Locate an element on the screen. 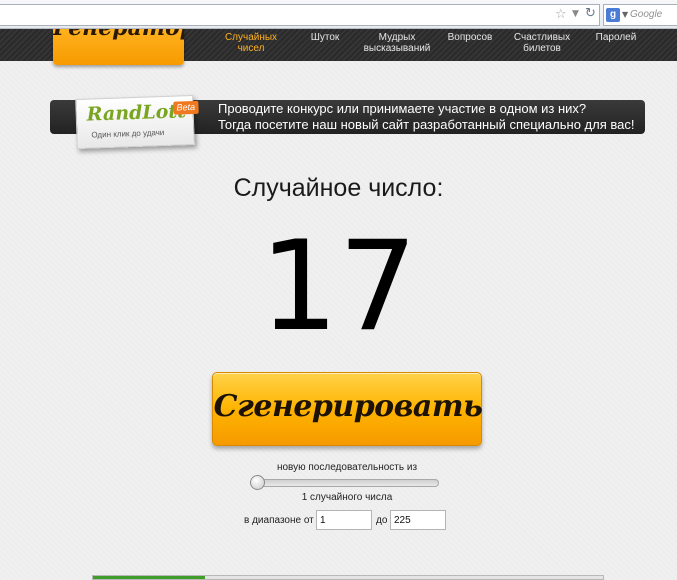 This screenshot has height=580, width=677. nav-item-label: Вопросов is located at coordinates (470, 37).